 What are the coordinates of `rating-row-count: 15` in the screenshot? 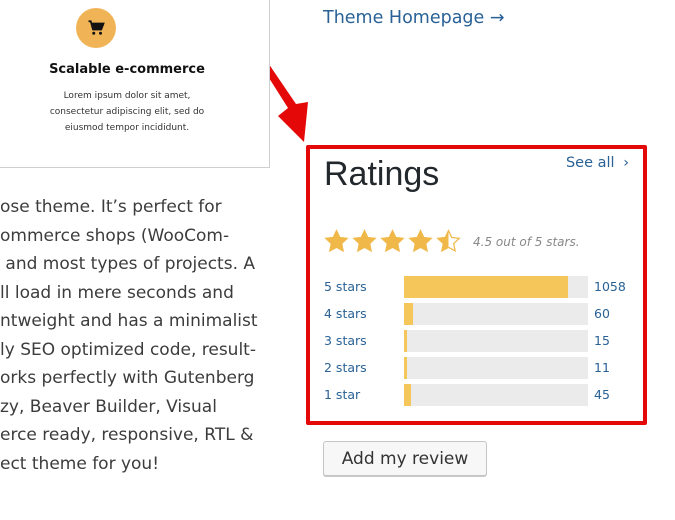 It's located at (602, 340).